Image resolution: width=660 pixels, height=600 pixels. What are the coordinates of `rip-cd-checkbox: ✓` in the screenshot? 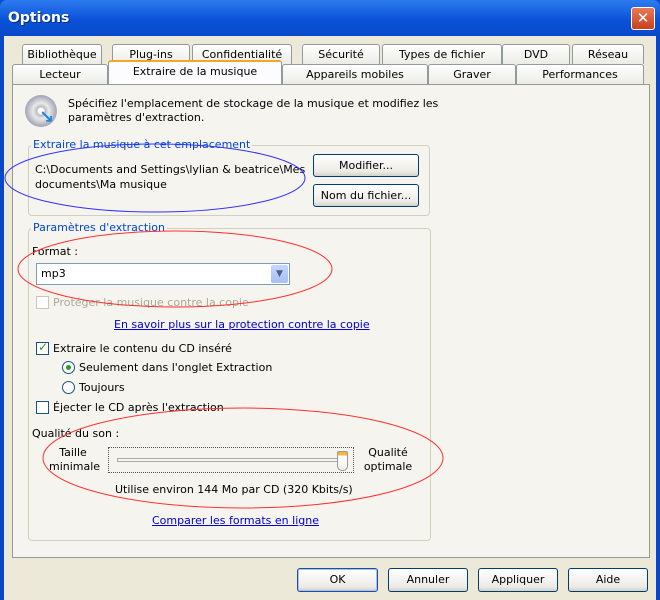 It's located at (42, 347).